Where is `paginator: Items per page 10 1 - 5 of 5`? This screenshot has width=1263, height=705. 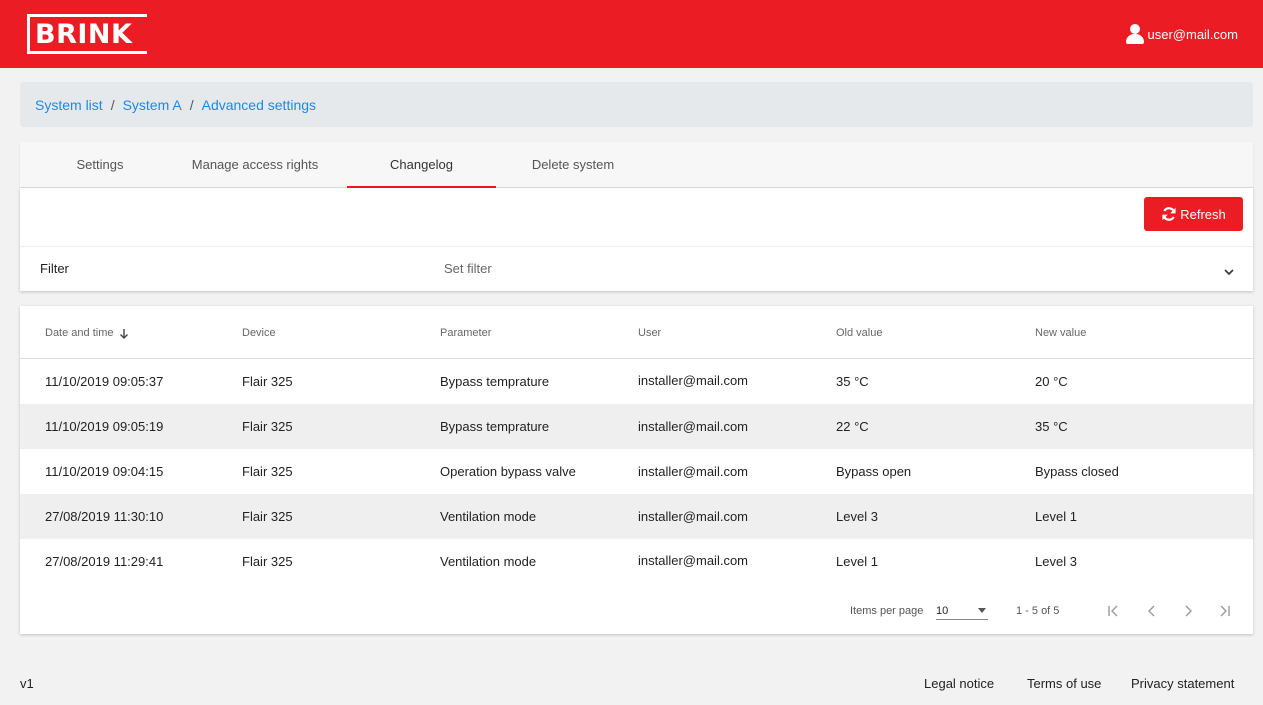
paginator: Items per page 10 1 - 5 of 5 is located at coordinates (636, 611).